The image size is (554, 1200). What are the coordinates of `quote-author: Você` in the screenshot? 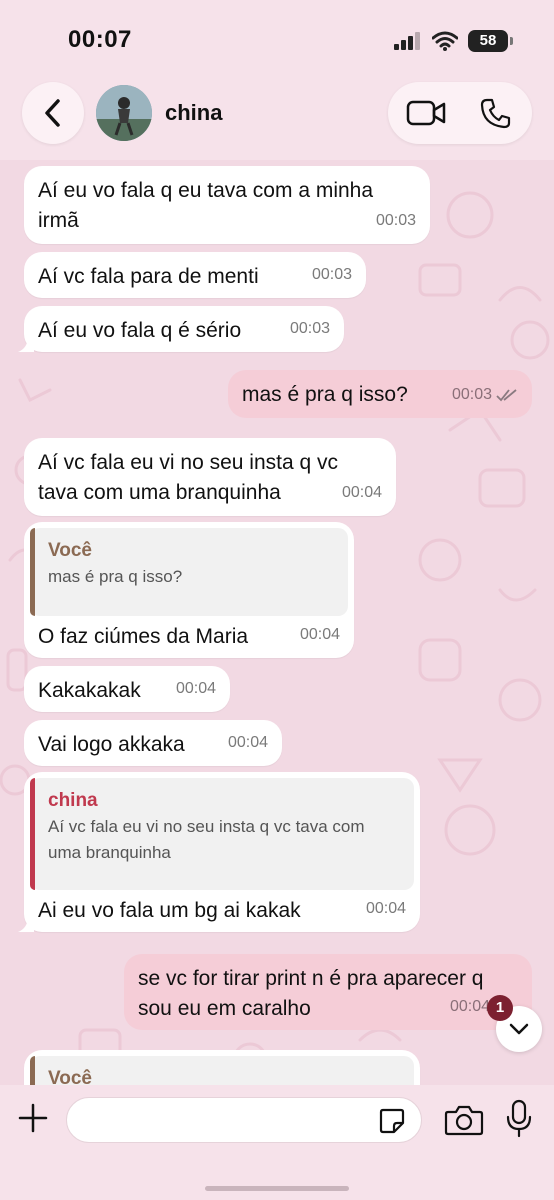 It's located at (70, 550).